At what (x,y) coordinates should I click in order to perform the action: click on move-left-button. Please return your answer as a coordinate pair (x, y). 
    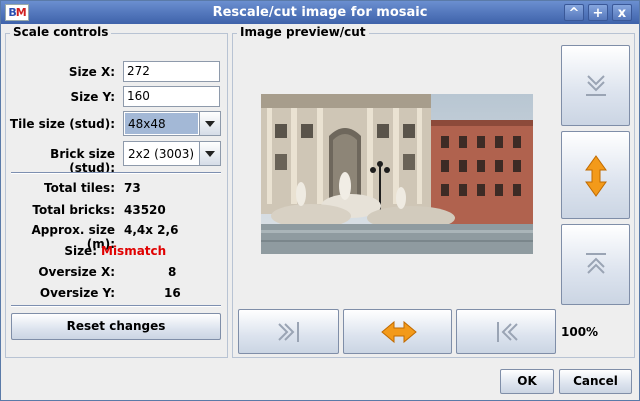
    Looking at the image, I should click on (506, 331).